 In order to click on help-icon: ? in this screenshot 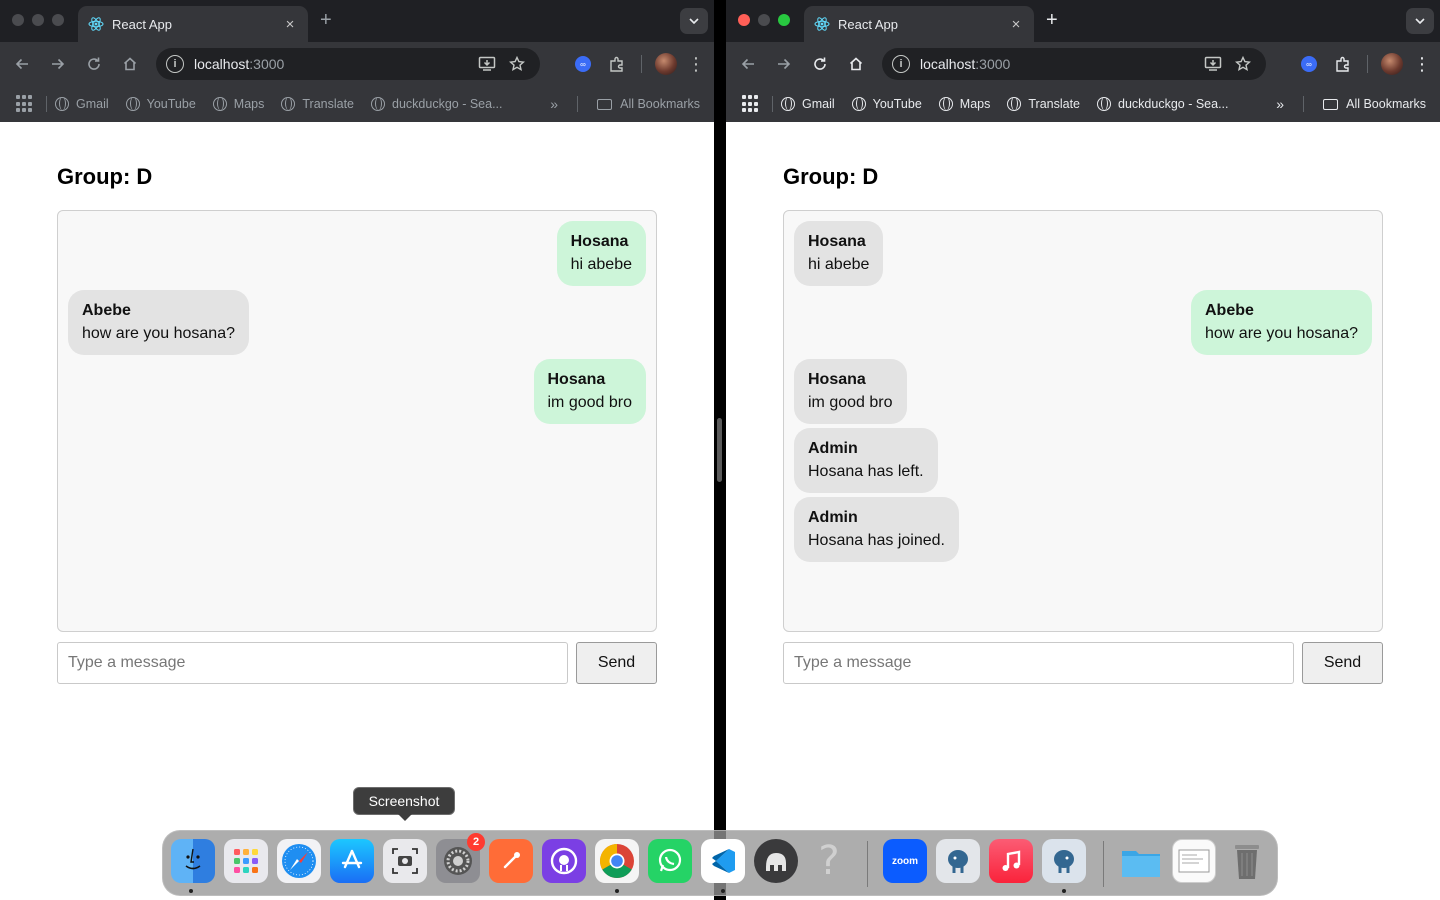, I will do `click(829, 861)`.